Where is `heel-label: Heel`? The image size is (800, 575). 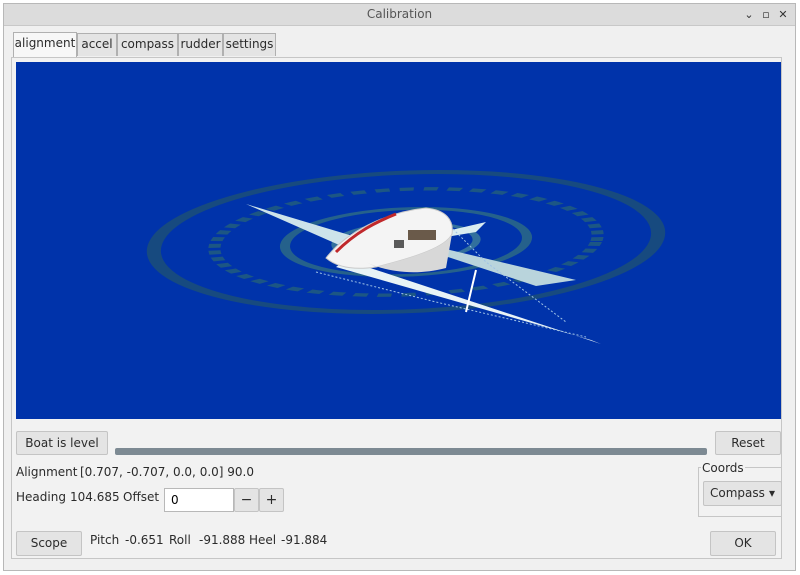 heel-label: Heel is located at coordinates (263, 540).